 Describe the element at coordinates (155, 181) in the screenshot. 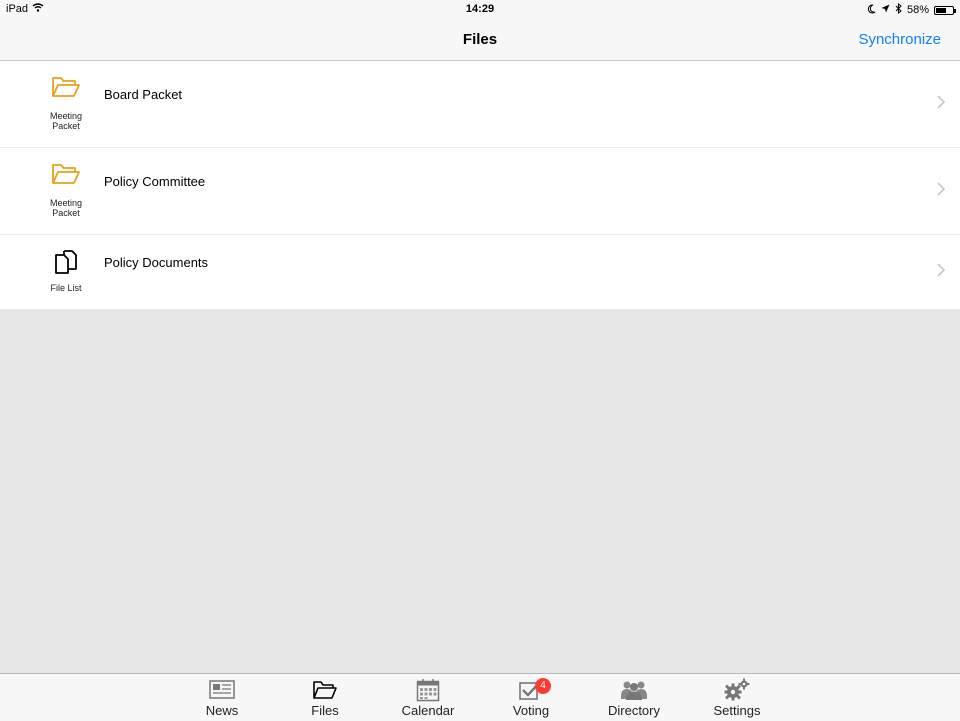

I see `item-title: Policy Committee` at that location.